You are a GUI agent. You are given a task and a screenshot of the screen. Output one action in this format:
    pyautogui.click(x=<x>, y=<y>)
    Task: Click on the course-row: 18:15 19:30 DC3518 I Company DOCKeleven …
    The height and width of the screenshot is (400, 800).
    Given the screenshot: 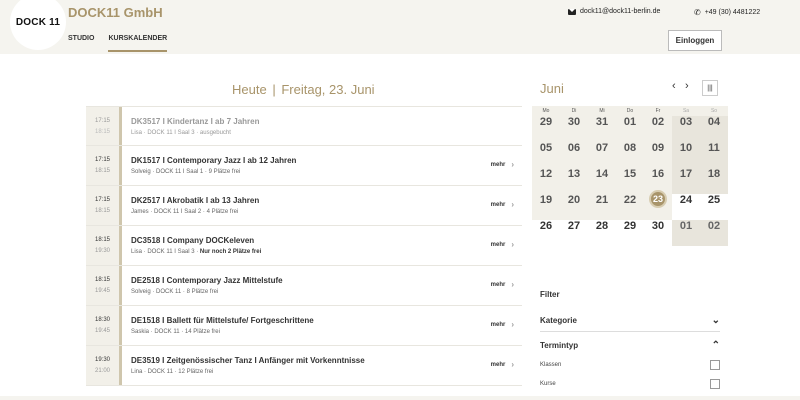 What is the action you would take?
    pyautogui.click(x=304, y=246)
    